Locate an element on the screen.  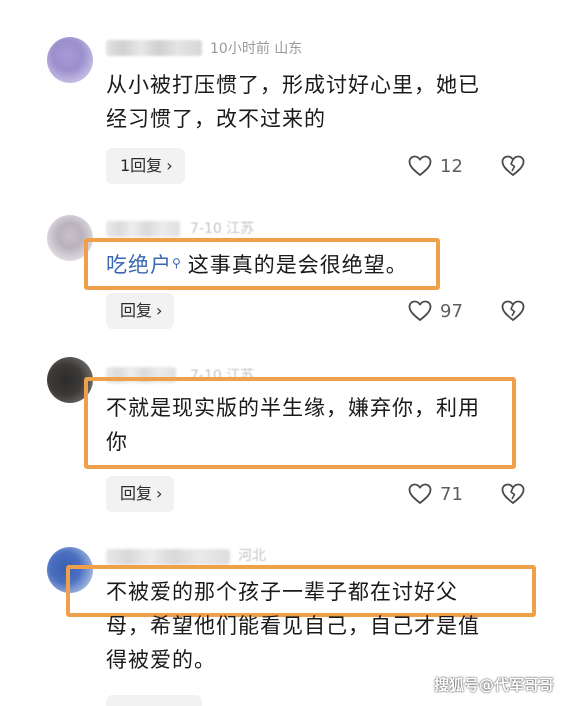
like-button: 71 is located at coordinates (435, 494).